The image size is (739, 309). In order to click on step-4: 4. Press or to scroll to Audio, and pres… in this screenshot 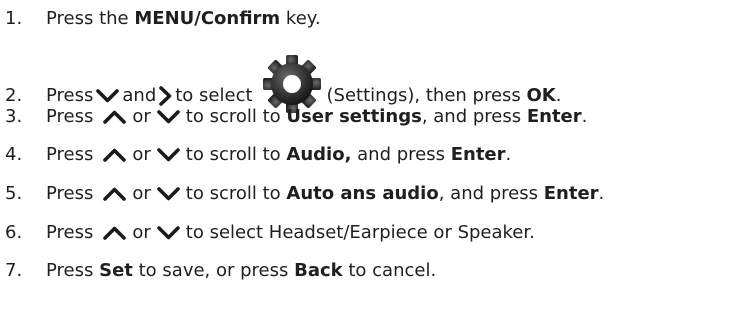, I will do `click(255, 155)`.